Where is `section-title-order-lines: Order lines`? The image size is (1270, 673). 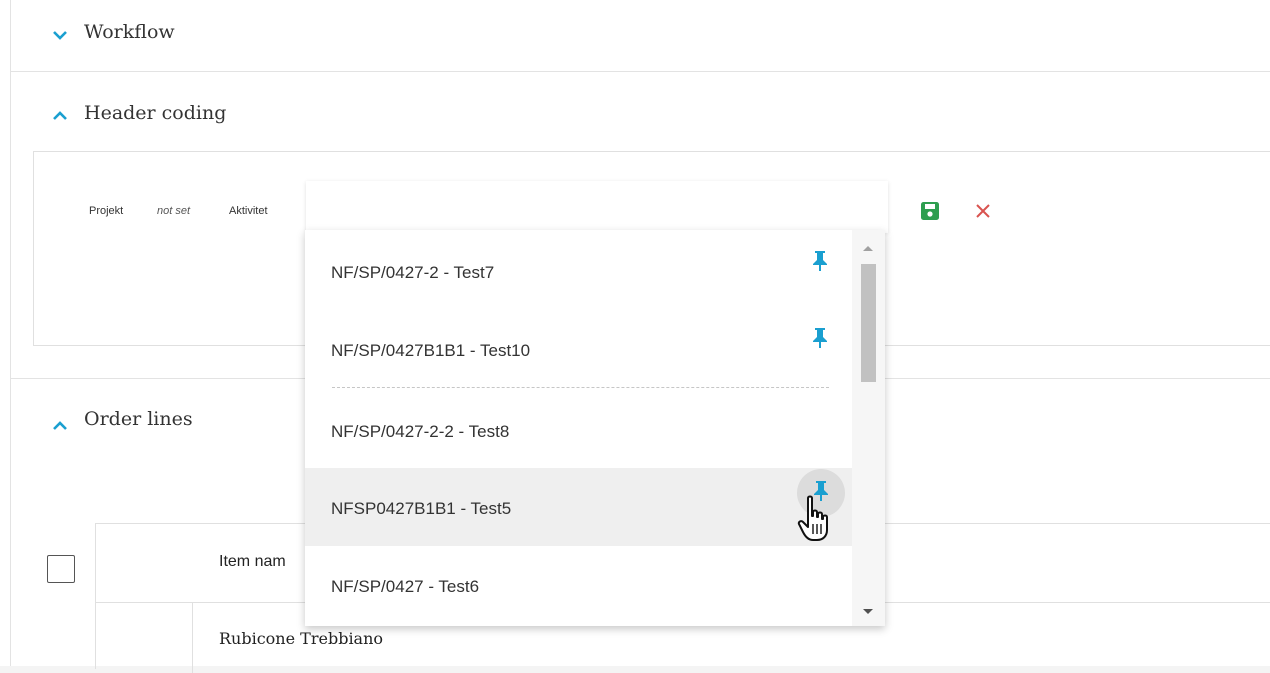 section-title-order-lines: Order lines is located at coordinates (138, 419).